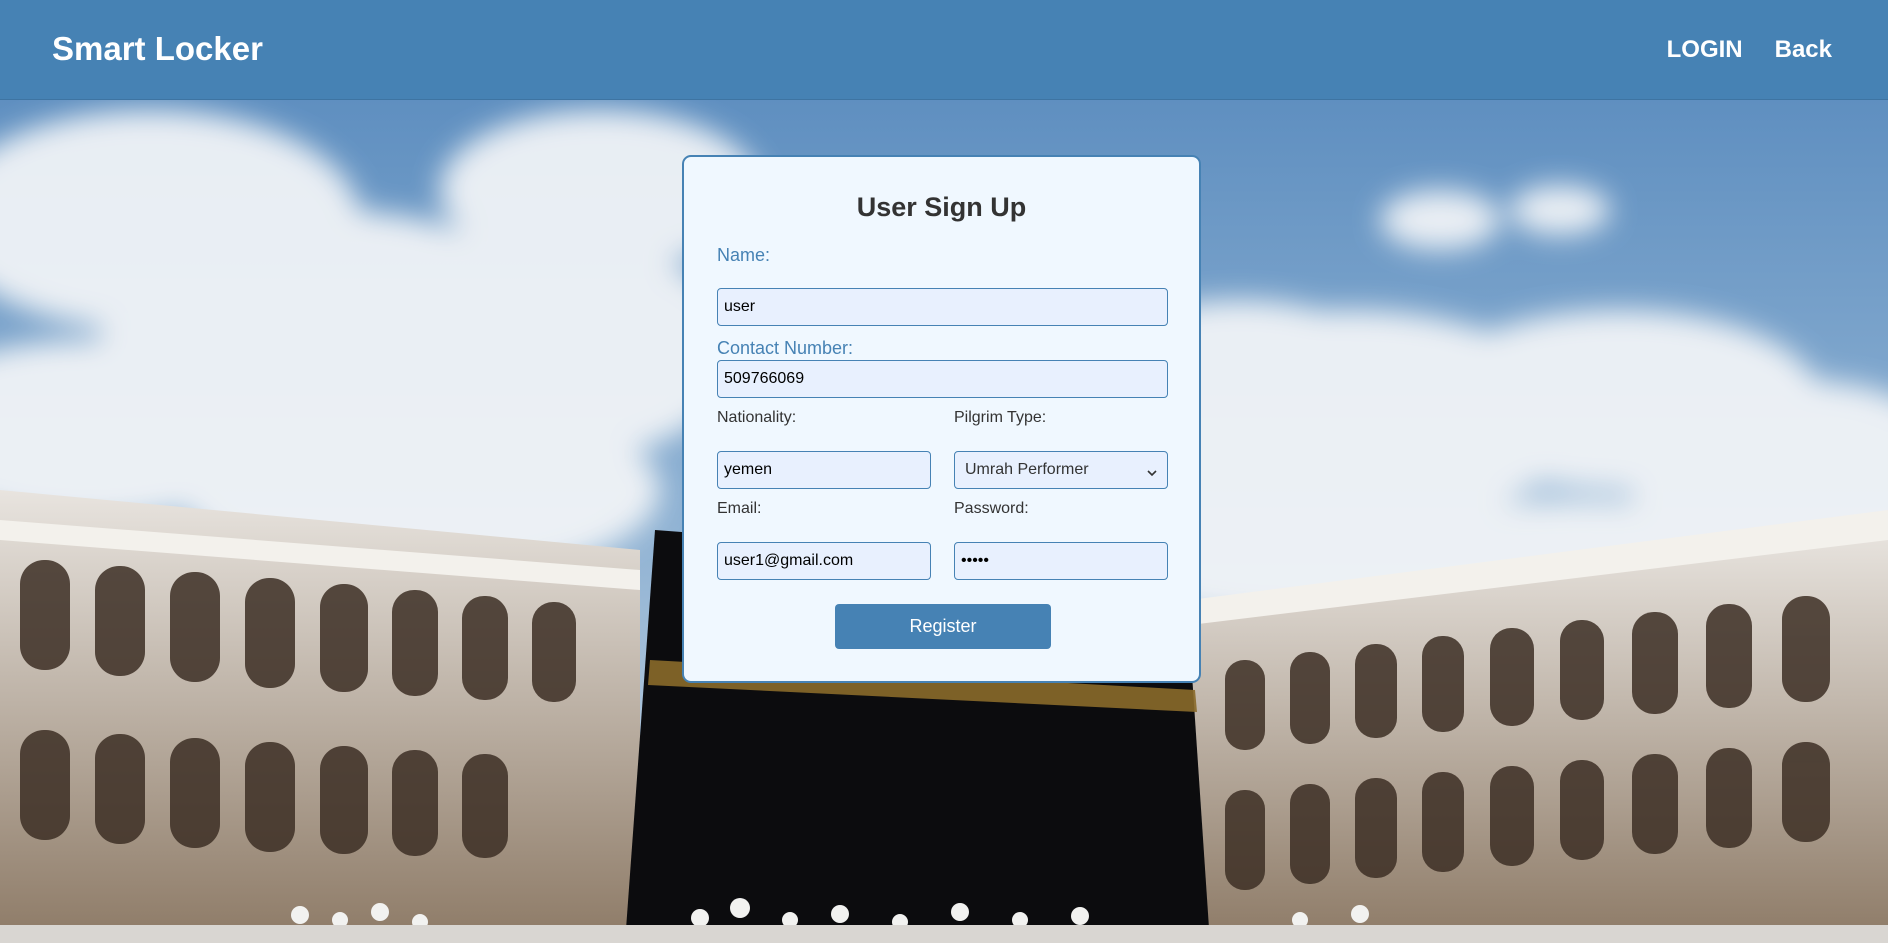  I want to click on nationality-input, so click(824, 470).